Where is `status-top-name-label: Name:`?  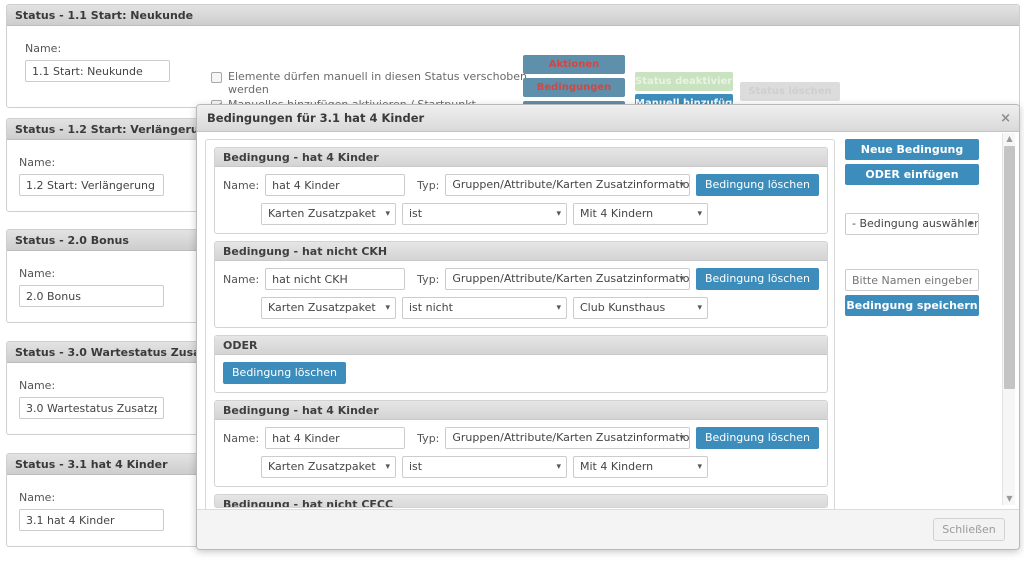 status-top-name-label: Name: is located at coordinates (43, 48).